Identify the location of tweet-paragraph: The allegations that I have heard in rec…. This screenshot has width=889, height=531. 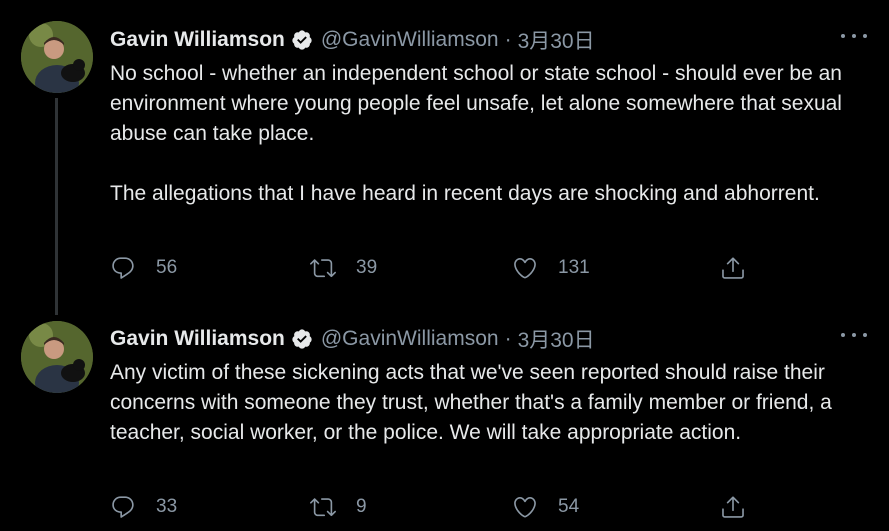
(465, 193).